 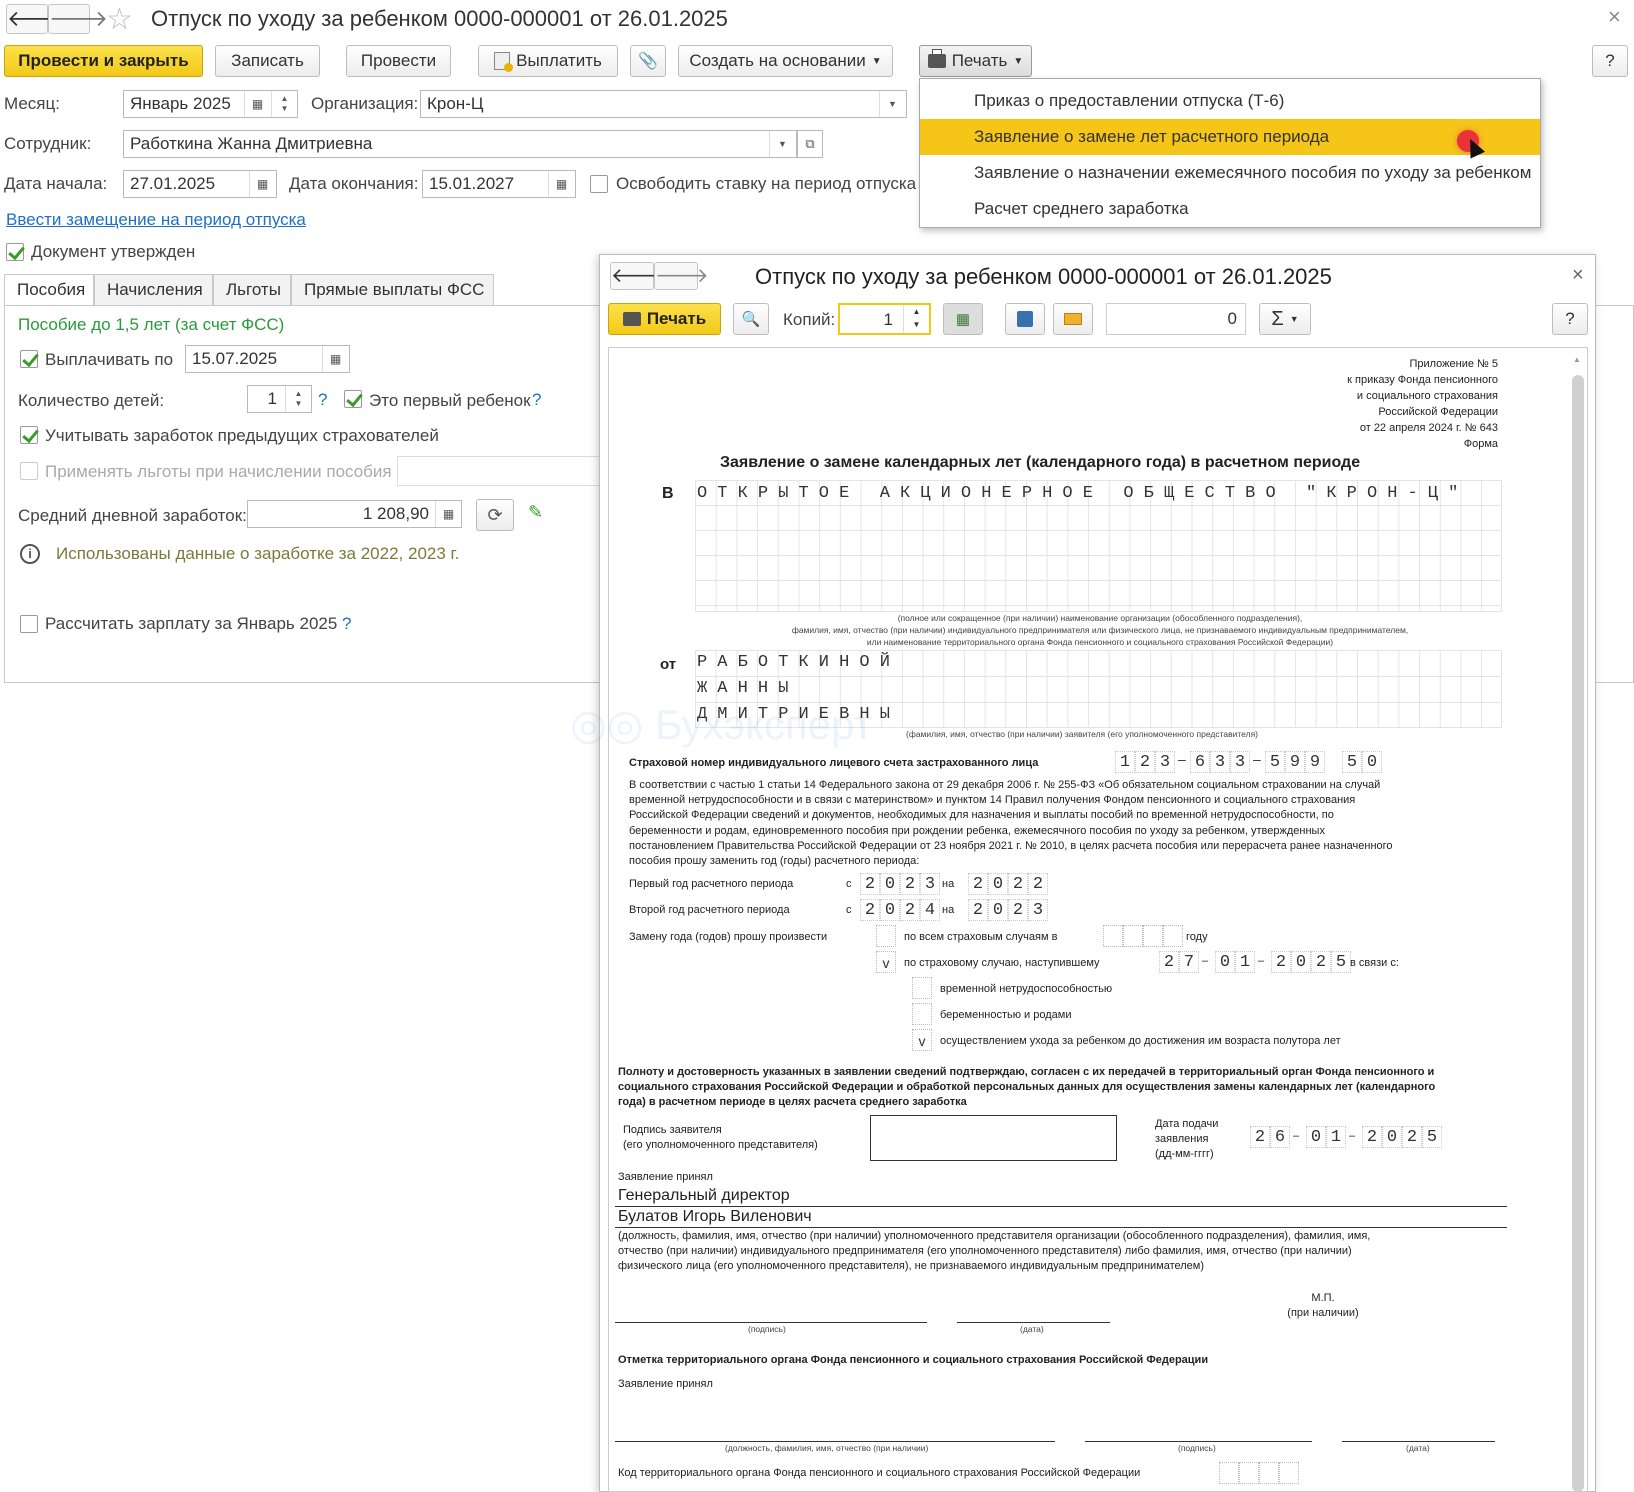 I want to click on pencil-icon: ✎, so click(x=535, y=512).